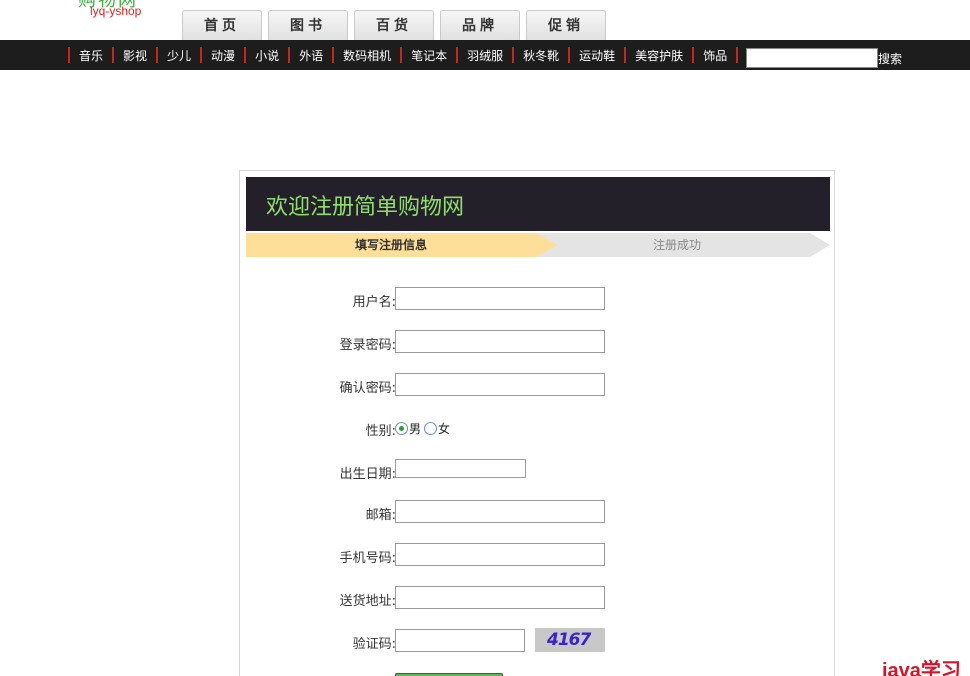  Describe the element at coordinates (538, 204) in the screenshot. I see `register-title-bar: 欢迎注册简单购物网` at that location.